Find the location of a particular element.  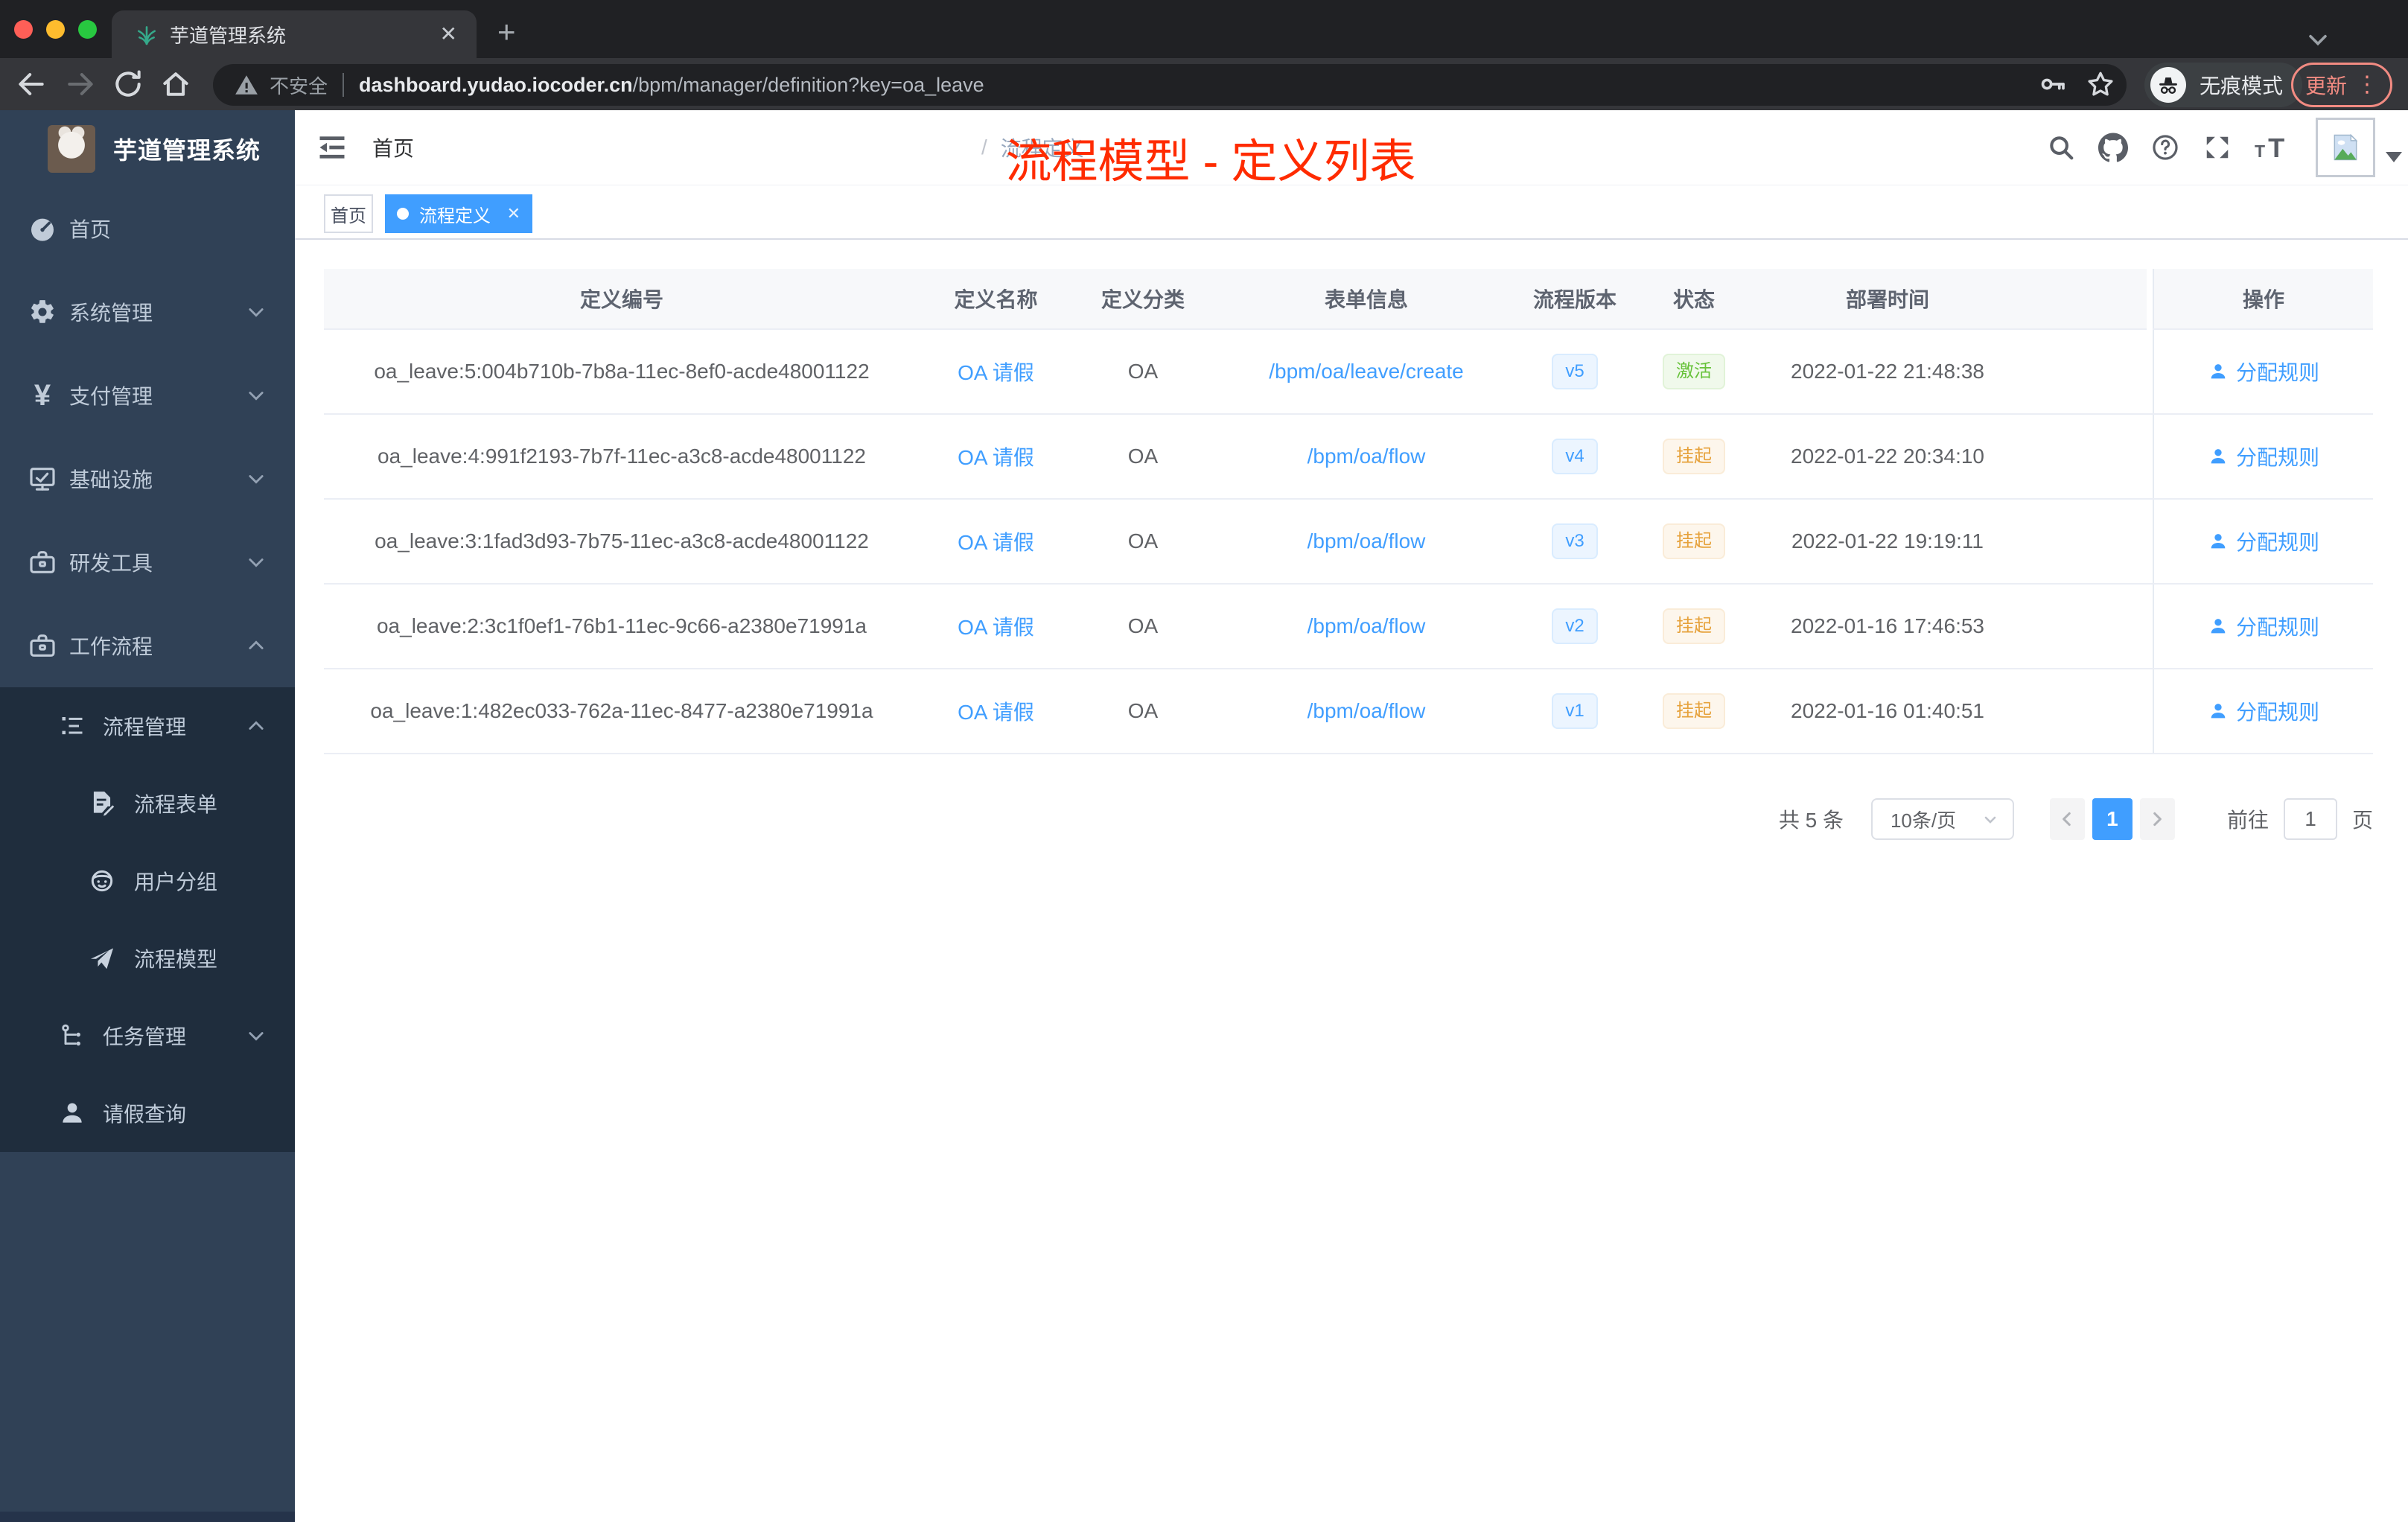

sidebar-item-process-form: 流程表单 is located at coordinates (147, 804).